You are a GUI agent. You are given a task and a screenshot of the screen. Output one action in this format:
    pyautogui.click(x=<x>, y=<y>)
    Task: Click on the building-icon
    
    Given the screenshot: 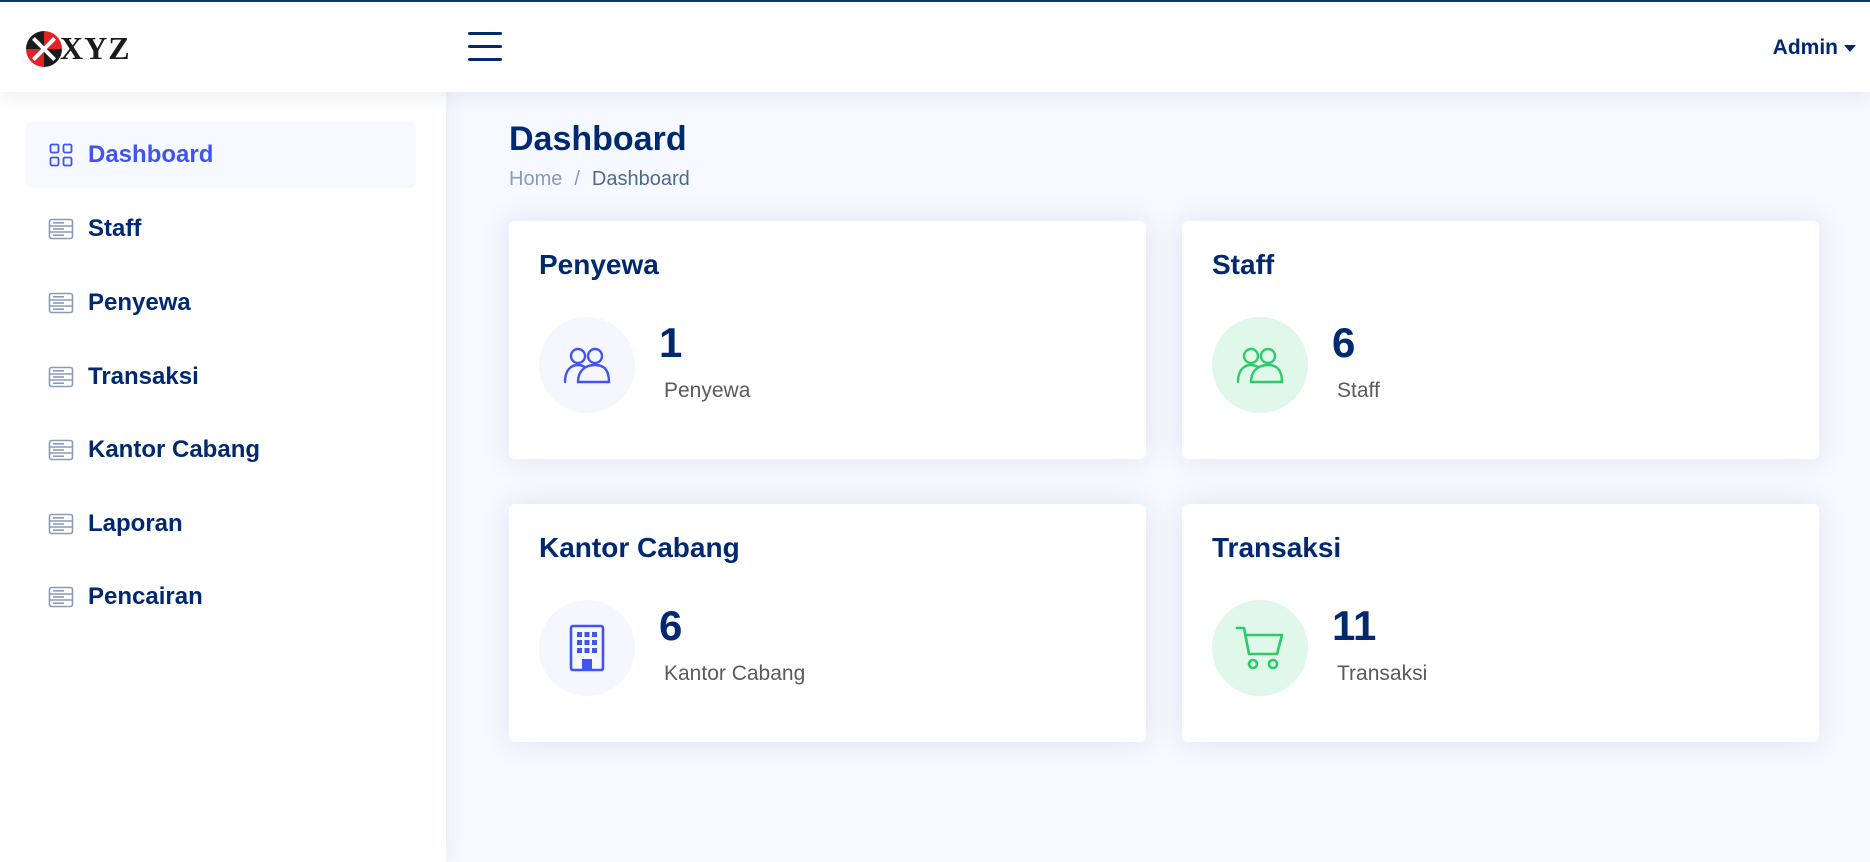 What is the action you would take?
    pyautogui.click(x=587, y=648)
    